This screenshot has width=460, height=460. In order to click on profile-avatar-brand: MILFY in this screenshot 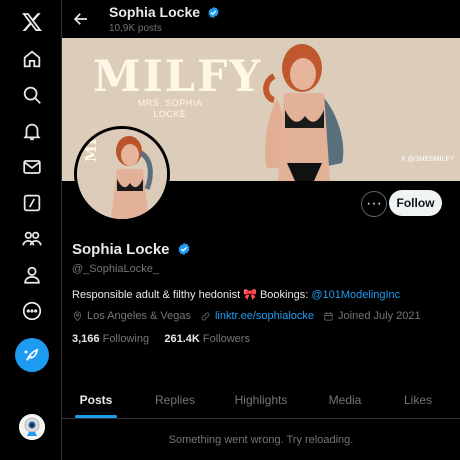, I will do `click(91, 144)`.